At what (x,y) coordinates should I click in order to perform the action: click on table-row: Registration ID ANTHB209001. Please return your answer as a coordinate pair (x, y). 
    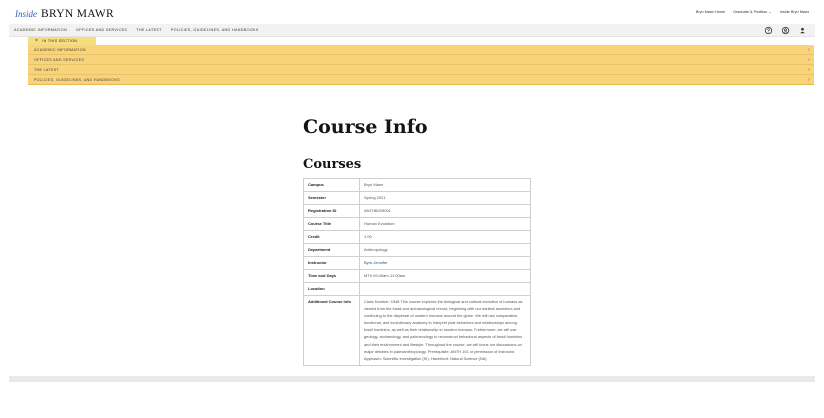
    Looking at the image, I should click on (417, 211).